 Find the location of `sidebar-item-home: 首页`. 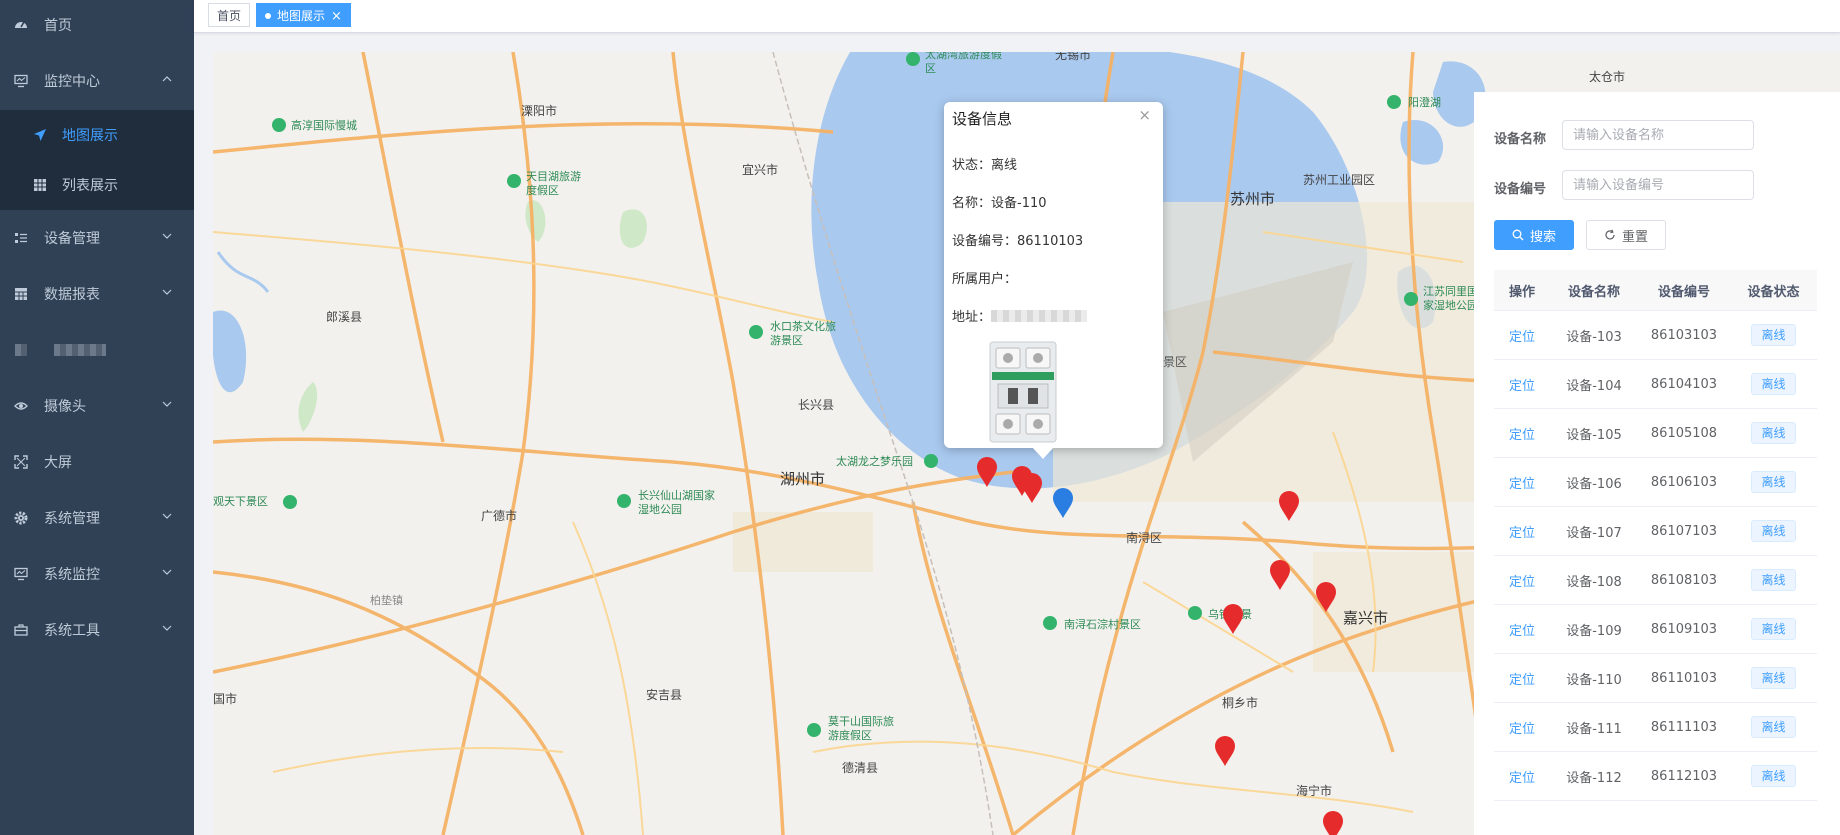

sidebar-item-home: 首页 is located at coordinates (97, 25).